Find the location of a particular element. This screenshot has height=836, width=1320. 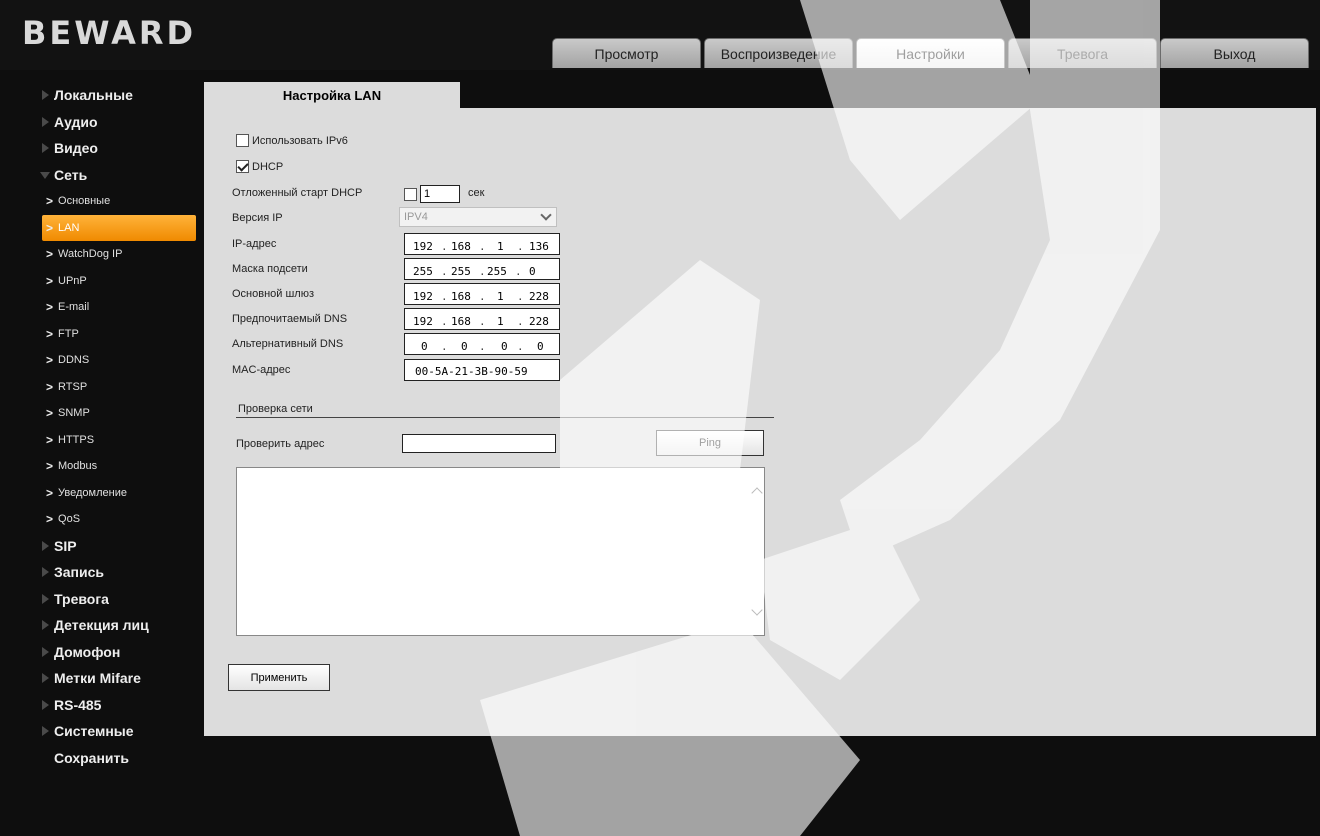

sidebar-subitem-lan: > LAN is located at coordinates (119, 227).